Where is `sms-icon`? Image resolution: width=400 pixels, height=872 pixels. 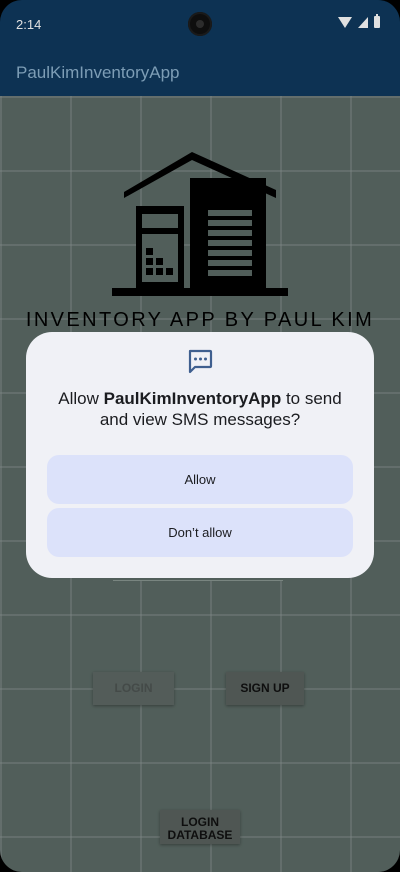 sms-icon is located at coordinates (200, 361).